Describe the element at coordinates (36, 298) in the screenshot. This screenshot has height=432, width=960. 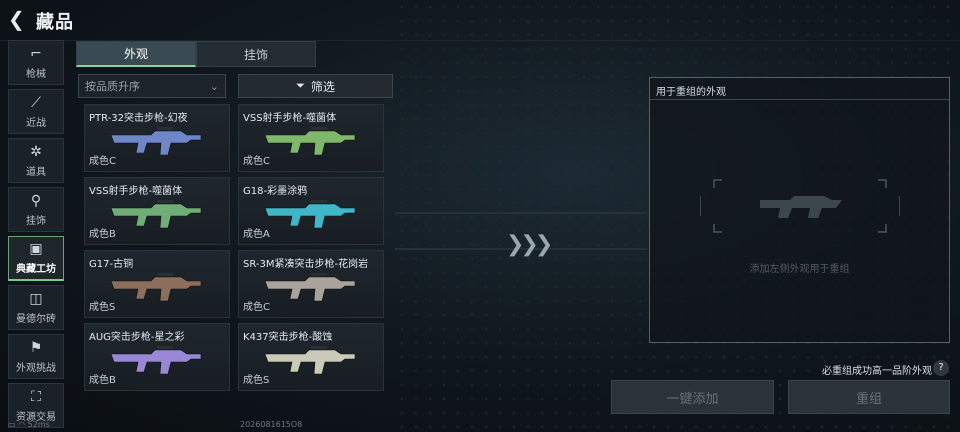
I see `brick-icon: ◫` at that location.